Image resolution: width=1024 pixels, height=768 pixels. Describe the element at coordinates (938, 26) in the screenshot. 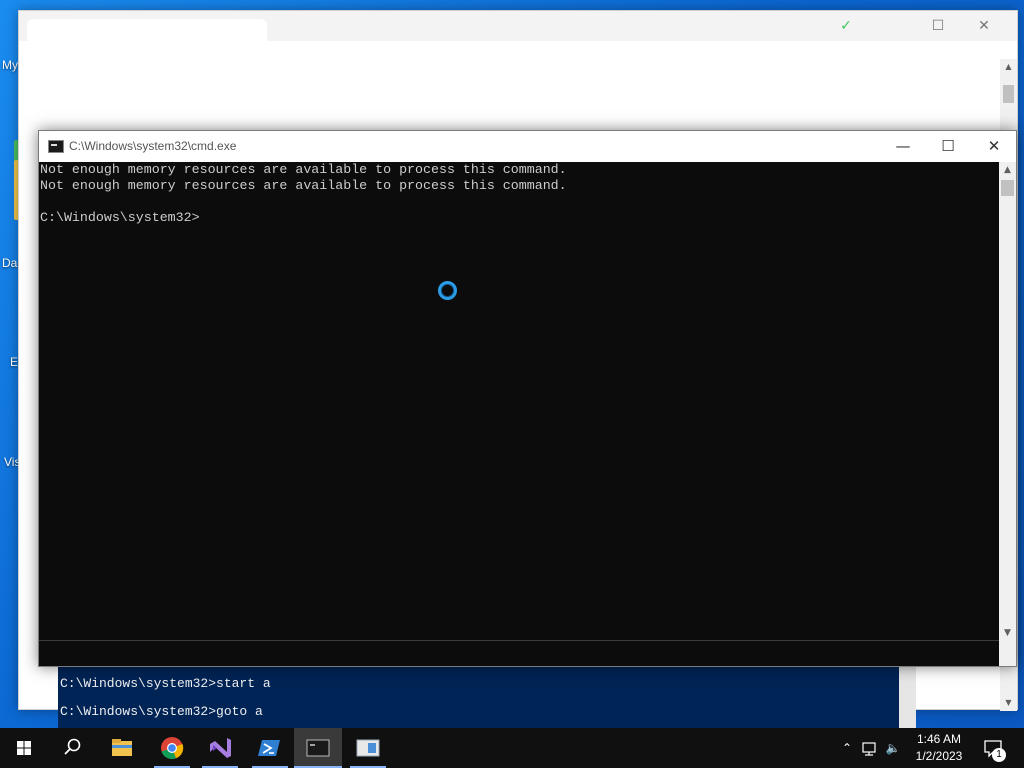

I see `background-maximize-button: ☐` at that location.